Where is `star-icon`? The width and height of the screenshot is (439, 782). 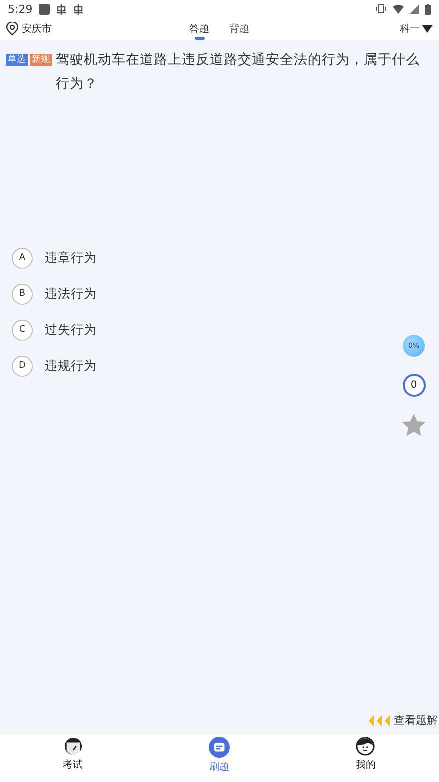 star-icon is located at coordinates (414, 425).